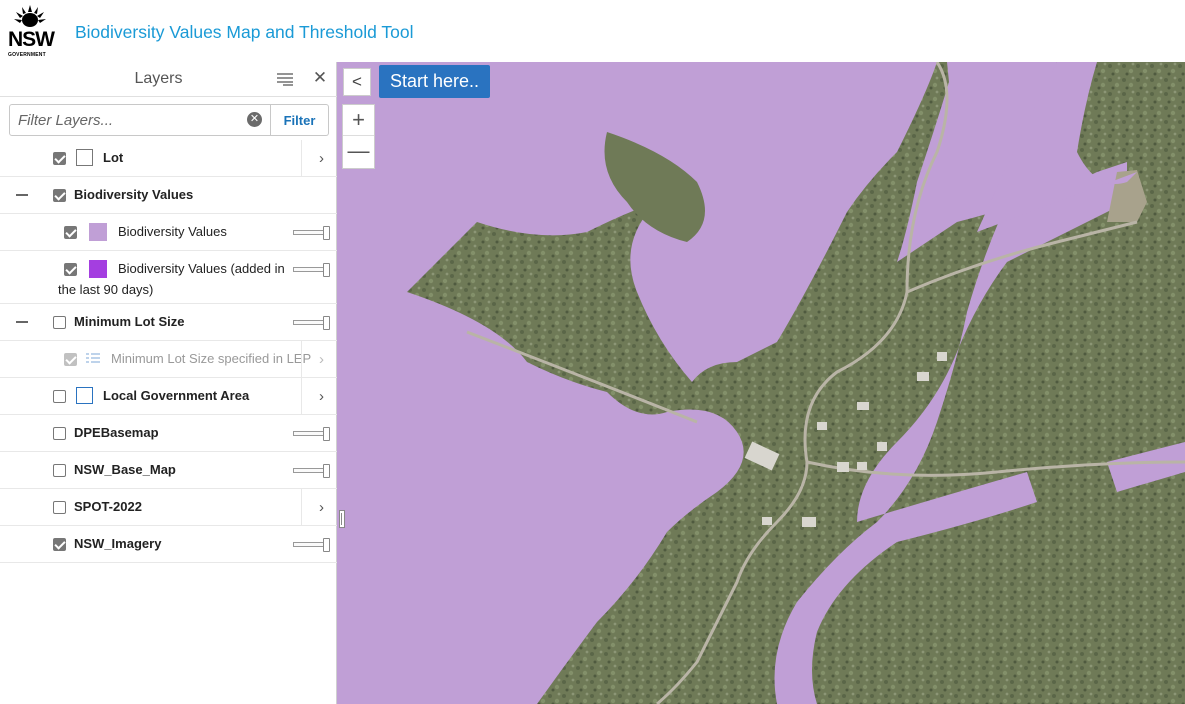 Image resolution: width=1185 pixels, height=704 pixels. I want to click on filter-row: ✕ Filter, so click(169, 120).